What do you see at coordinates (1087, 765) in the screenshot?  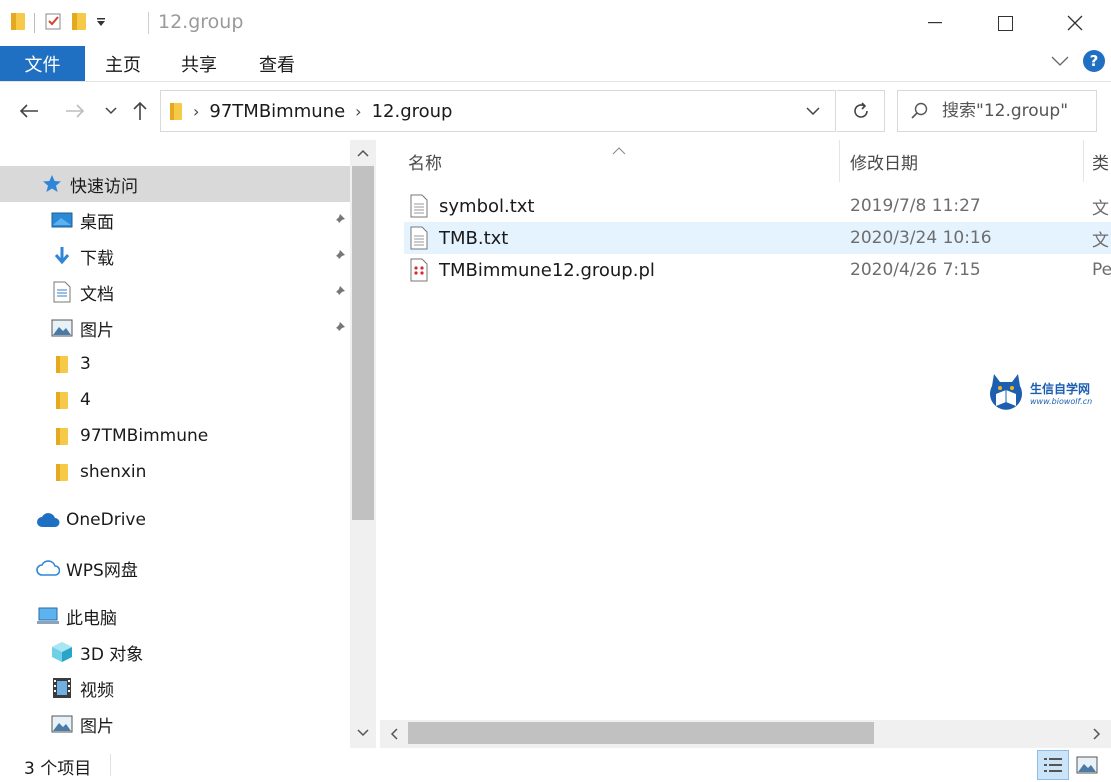 I see `large-icons-view-button` at bounding box center [1087, 765].